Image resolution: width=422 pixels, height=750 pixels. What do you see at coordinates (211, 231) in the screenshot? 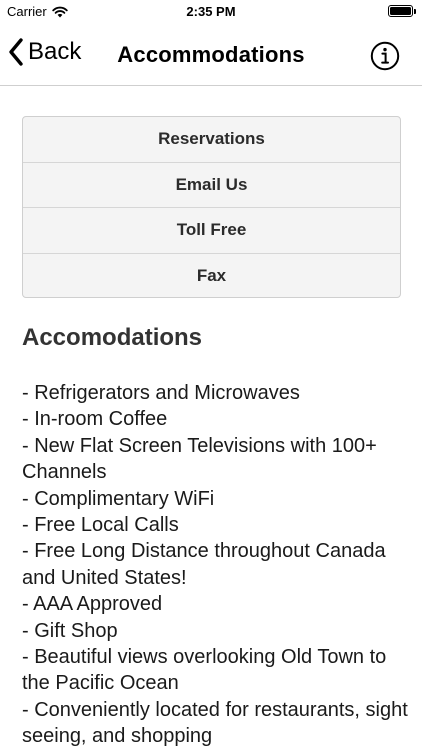
I see `toll-free-button: Toll Free` at bounding box center [211, 231].